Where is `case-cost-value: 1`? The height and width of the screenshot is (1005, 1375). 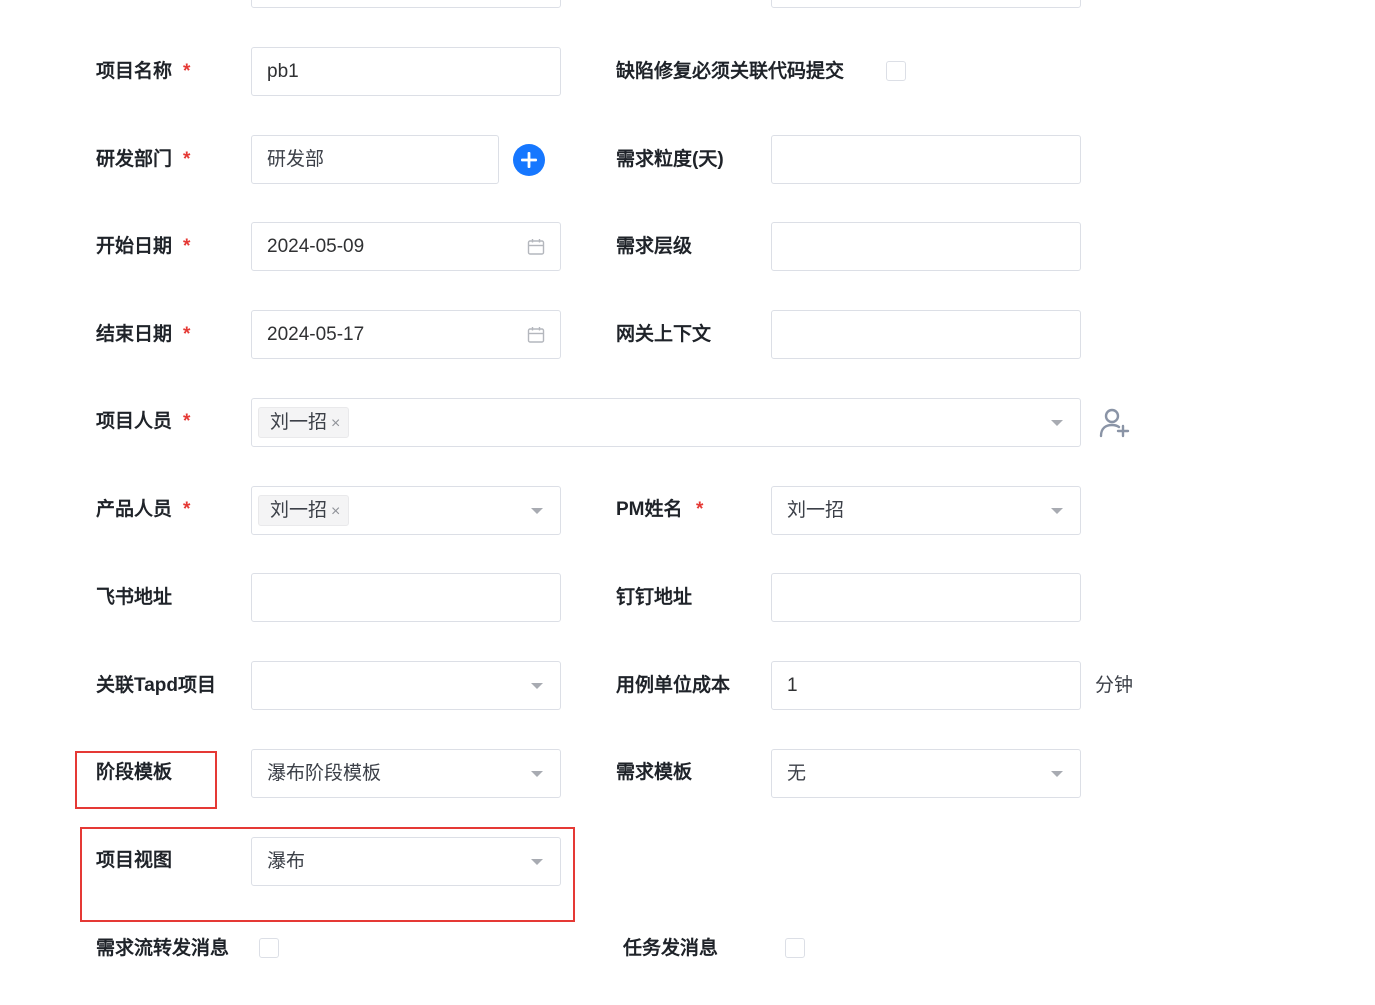 case-cost-value: 1 is located at coordinates (792, 685).